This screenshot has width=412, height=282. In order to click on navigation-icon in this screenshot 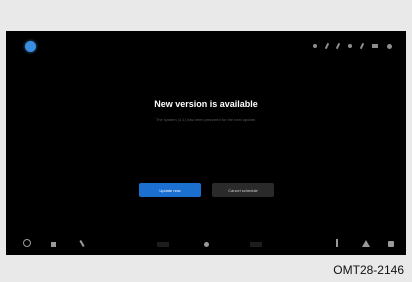, I will do `click(366, 243)`.